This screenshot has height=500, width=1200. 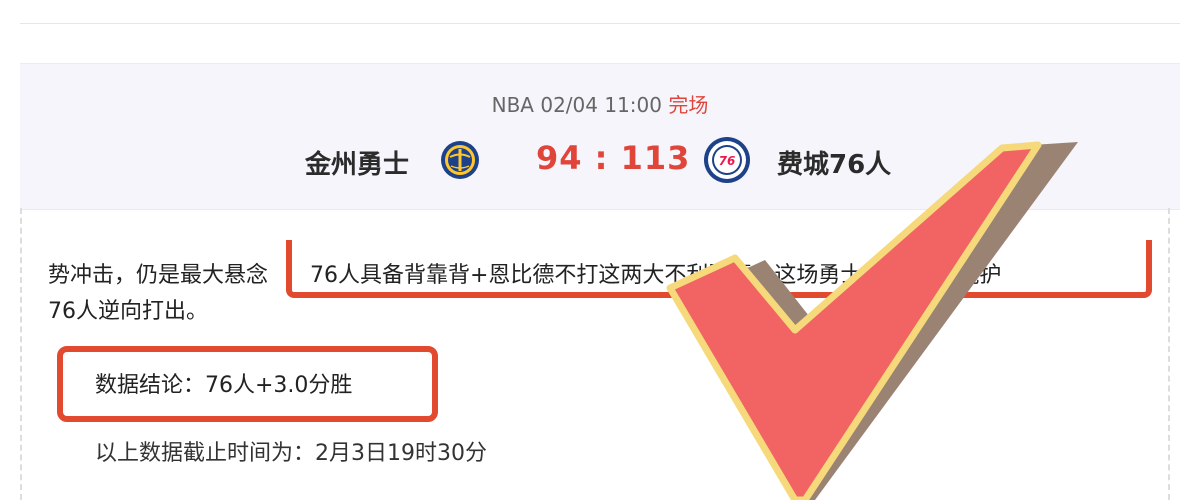 I want to click on content-left-border, so click(x=21, y=354).